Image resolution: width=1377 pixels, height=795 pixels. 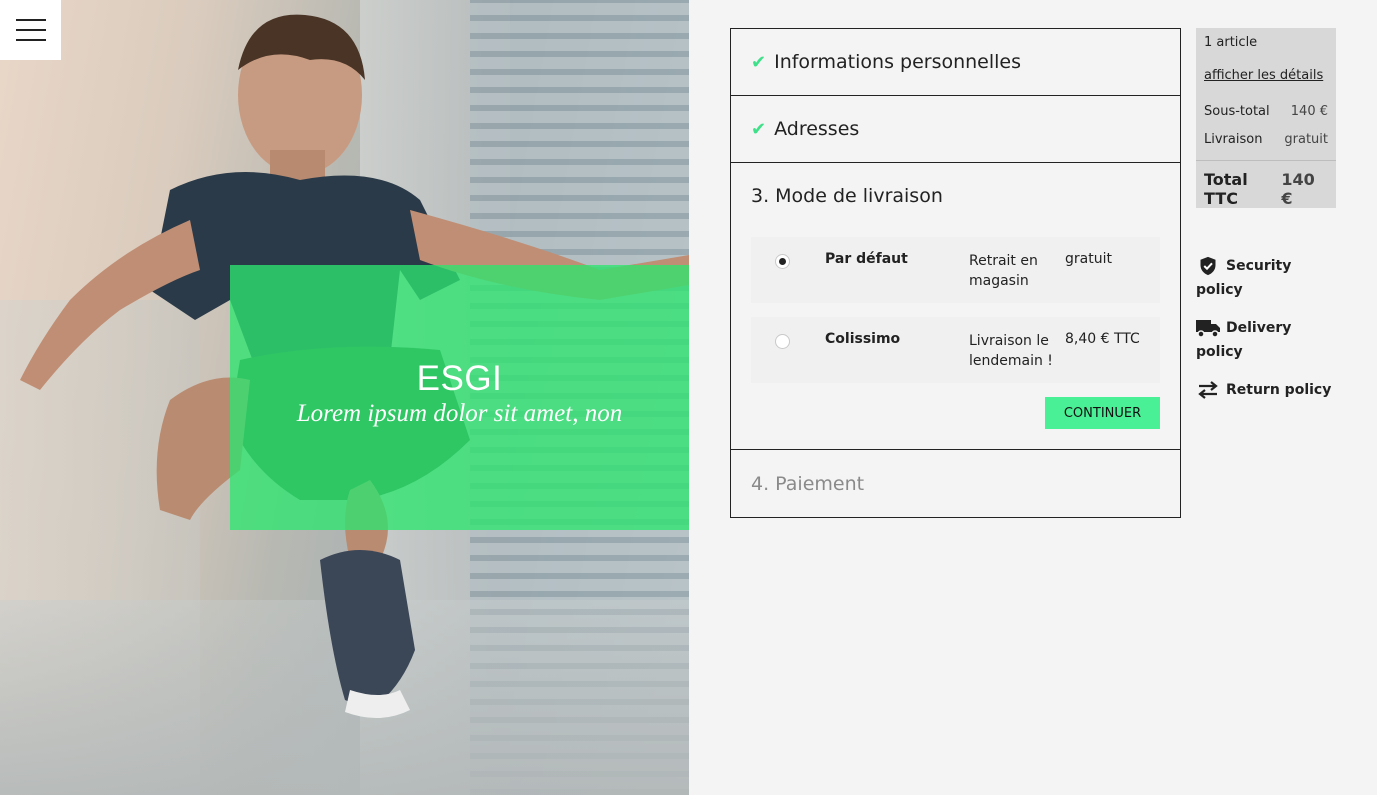 I want to click on subtotal-row: Sous-total 140 €, so click(x=1266, y=111).